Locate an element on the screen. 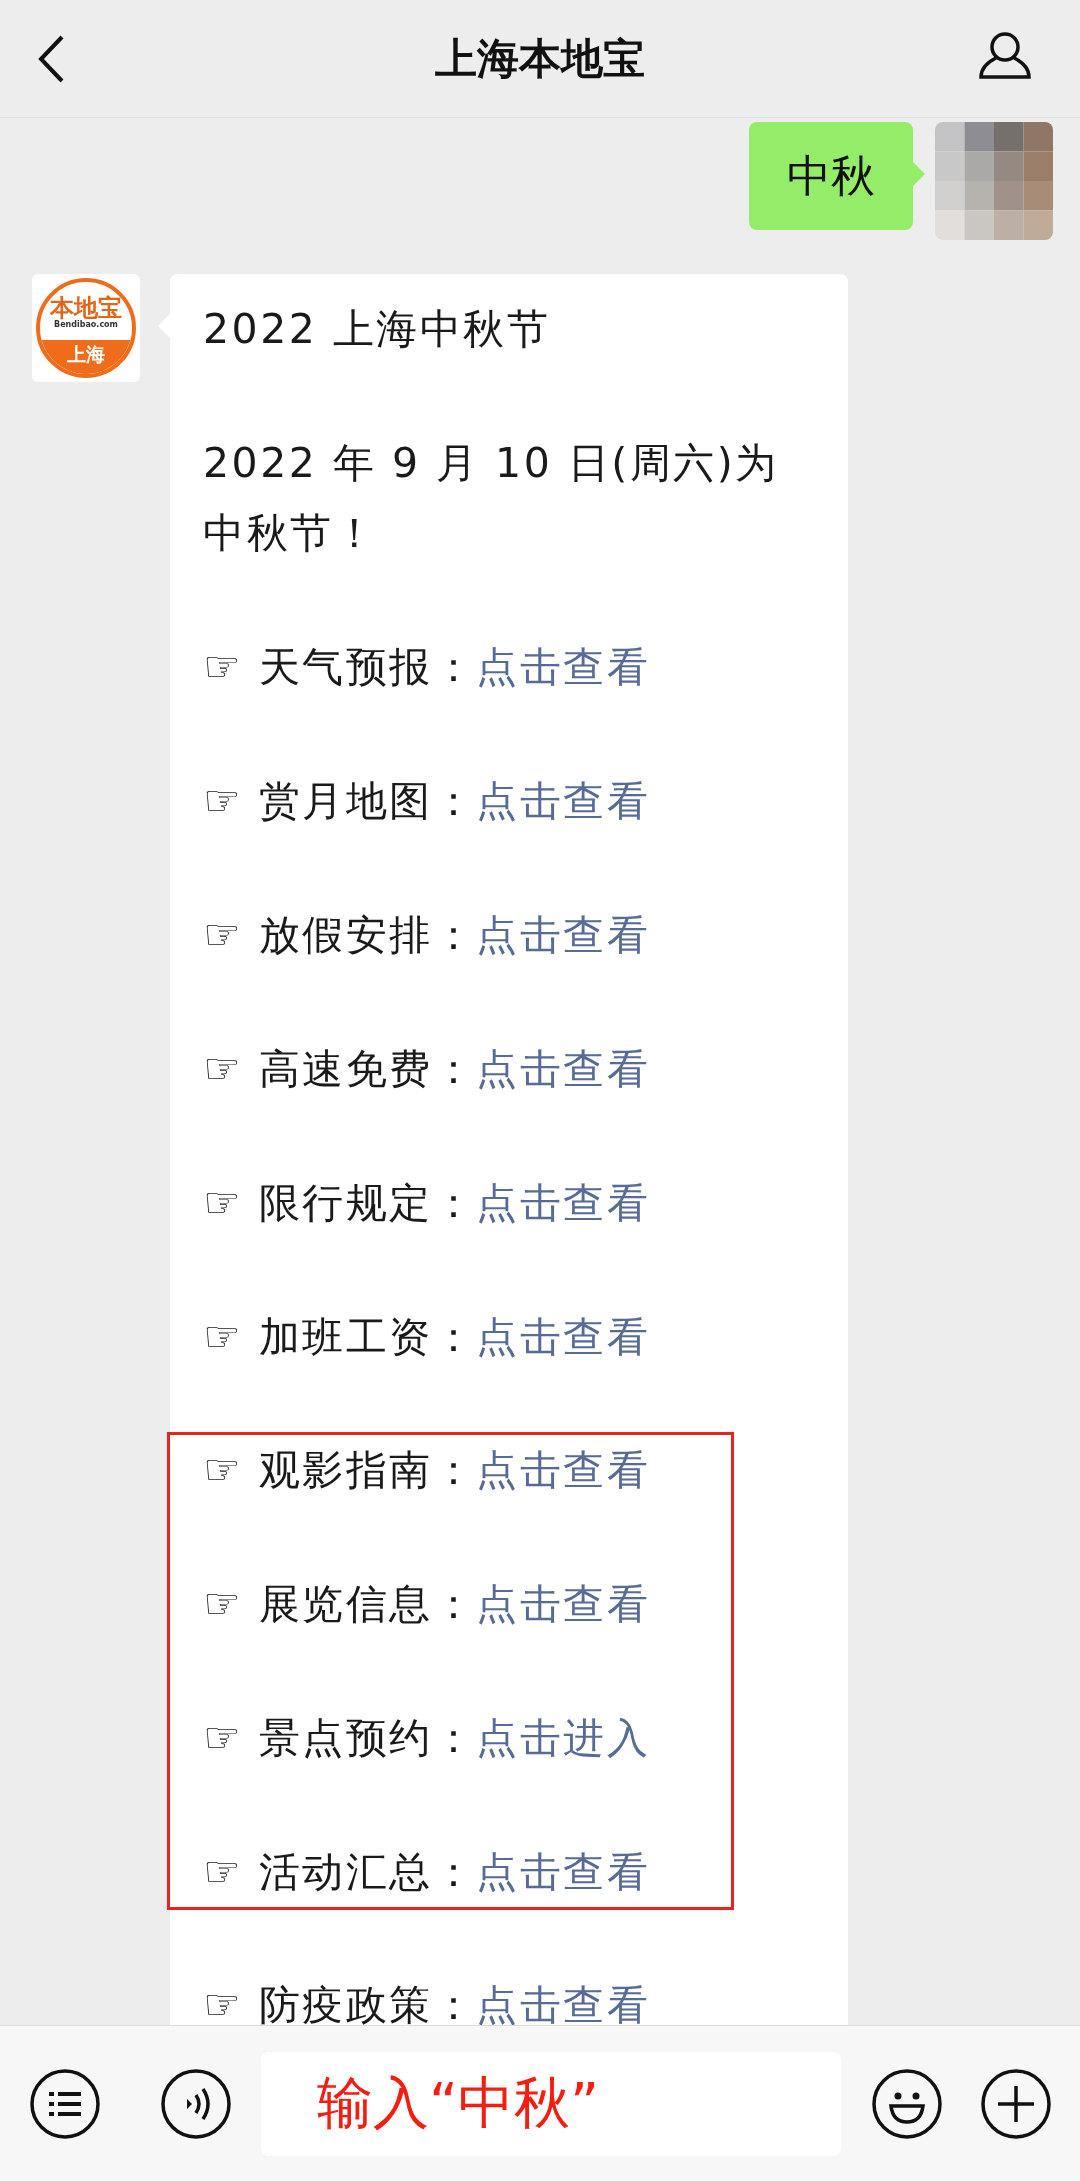  avatar: 本地宝 Bendibao.com 上海 is located at coordinates (86, 328).